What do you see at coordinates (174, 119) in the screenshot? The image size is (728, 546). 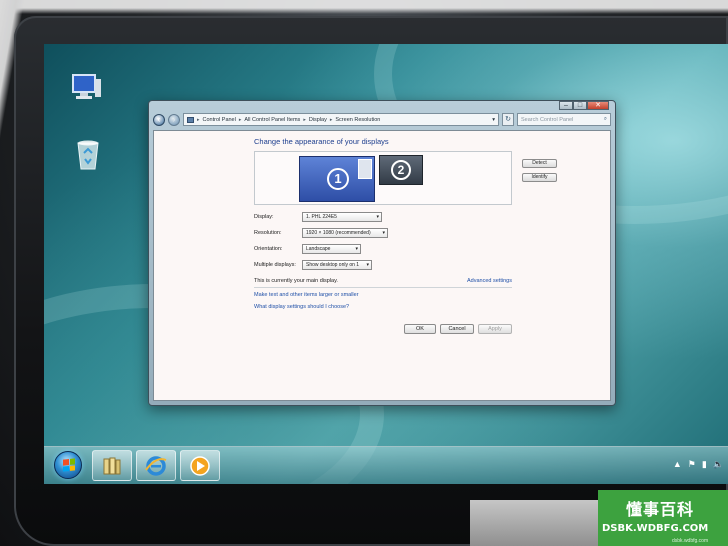 I see `forward-button: ›` at bounding box center [174, 119].